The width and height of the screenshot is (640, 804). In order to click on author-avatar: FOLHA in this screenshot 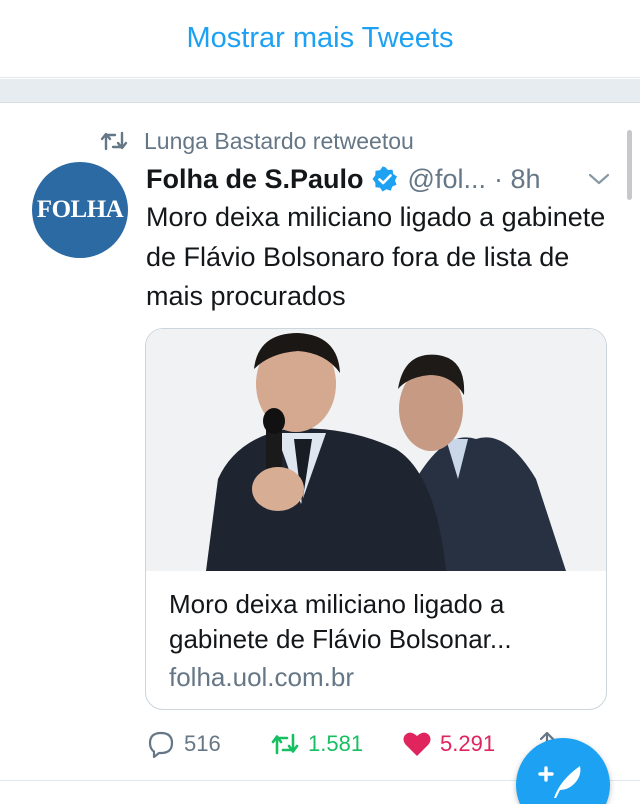, I will do `click(80, 210)`.